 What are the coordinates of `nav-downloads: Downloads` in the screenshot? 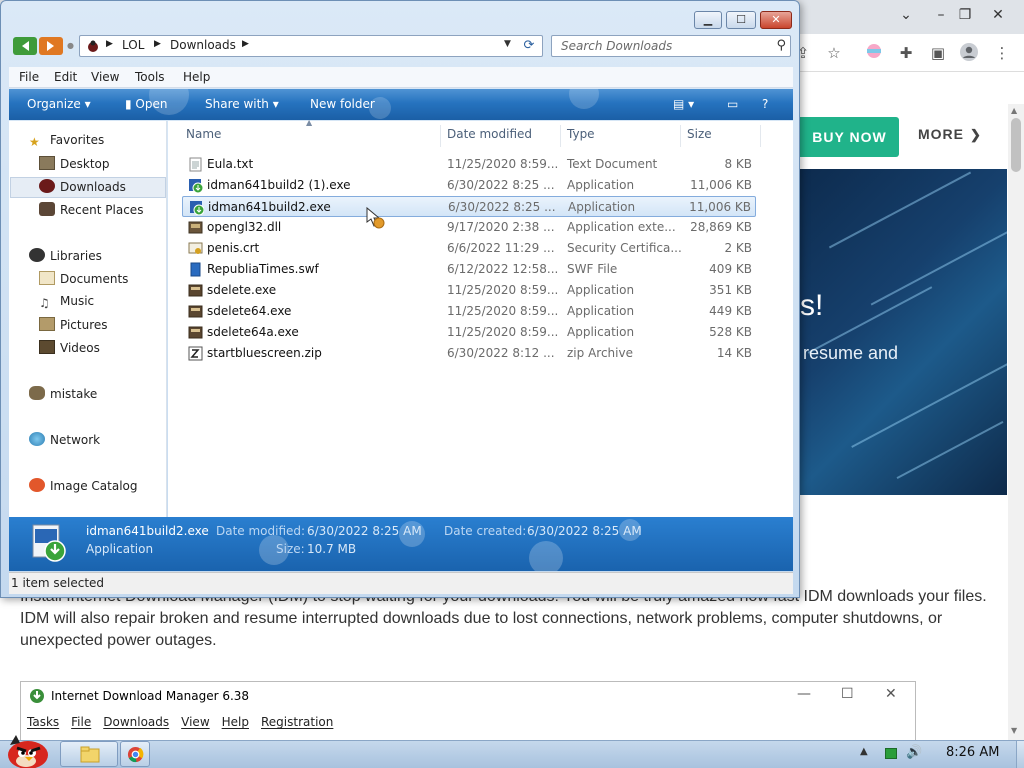 It's located at (82, 186).